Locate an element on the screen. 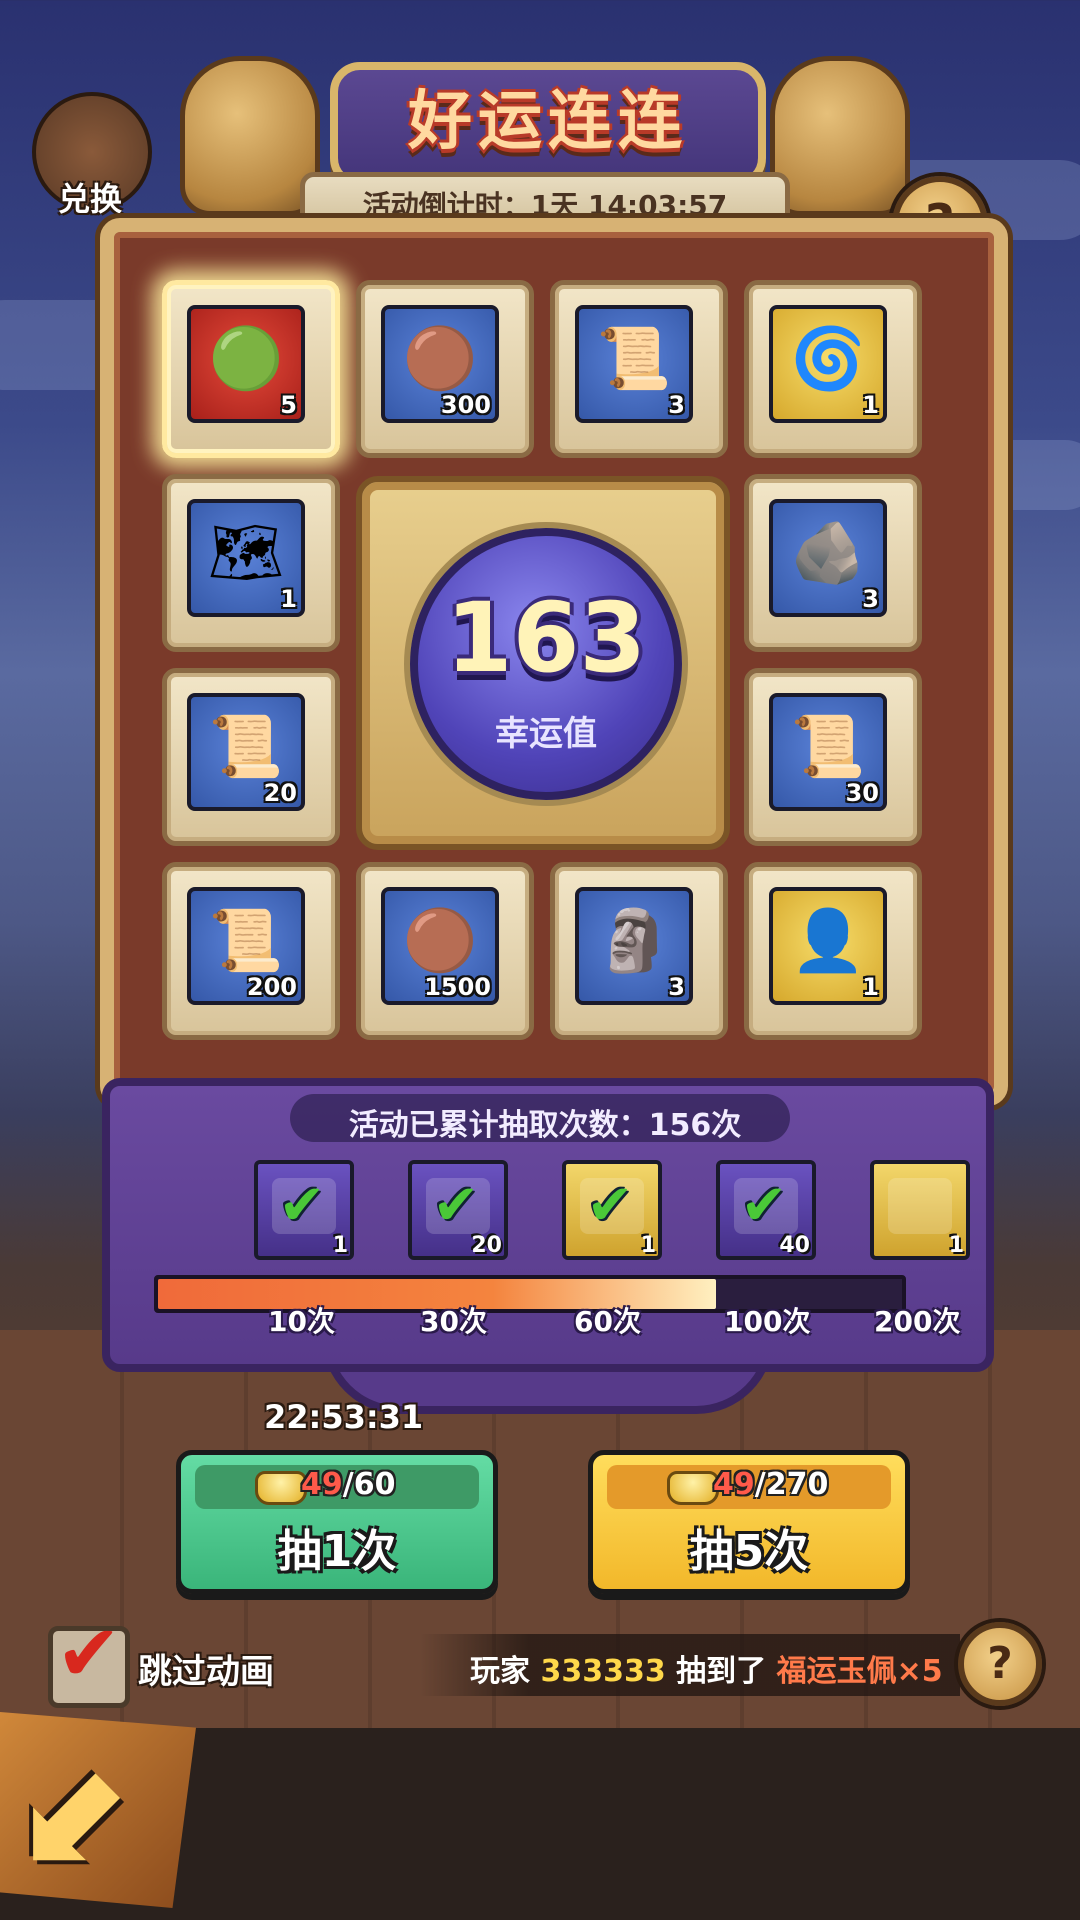 The height and width of the screenshot is (1920, 1080). prize-tile: 👤 1 is located at coordinates (828, 946).